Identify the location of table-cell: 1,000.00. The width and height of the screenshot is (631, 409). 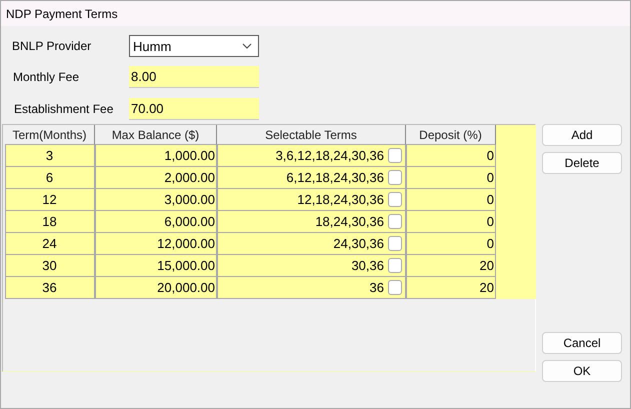
(156, 156).